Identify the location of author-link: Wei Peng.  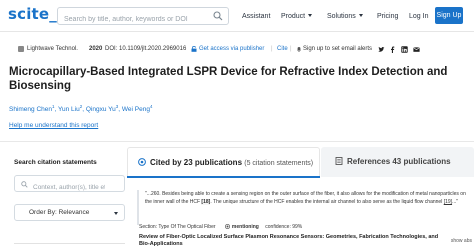
(136, 109).